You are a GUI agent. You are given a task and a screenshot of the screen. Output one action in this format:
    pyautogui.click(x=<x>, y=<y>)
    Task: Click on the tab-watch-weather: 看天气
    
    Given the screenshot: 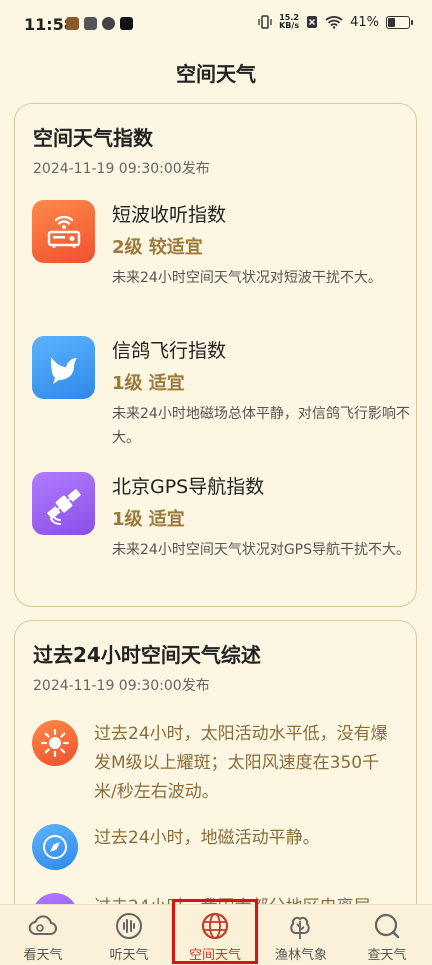 What is the action you would take?
    pyautogui.click(x=43, y=935)
    